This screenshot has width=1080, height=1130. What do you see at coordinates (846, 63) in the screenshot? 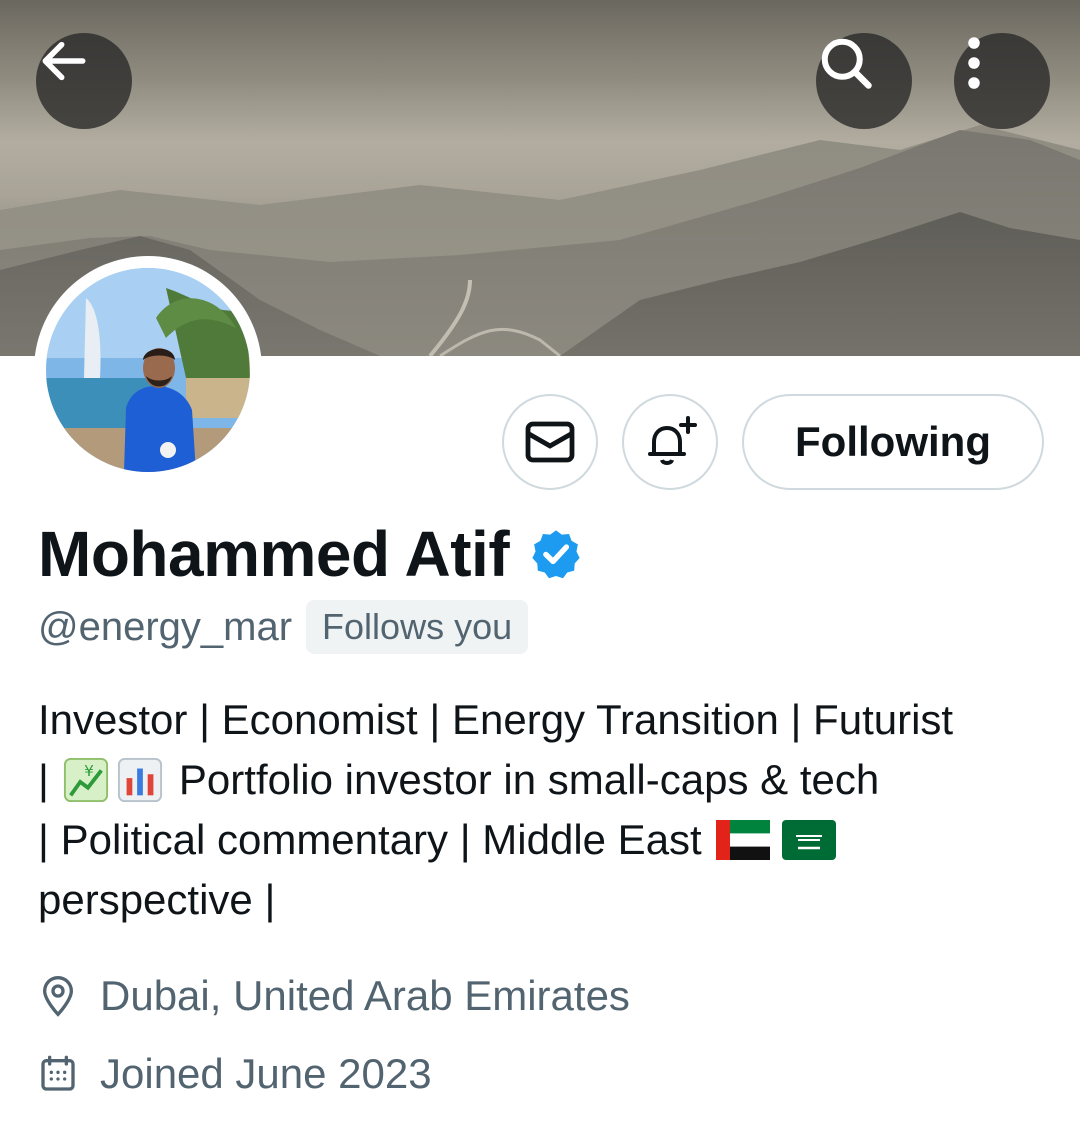
I see `search-icon` at bounding box center [846, 63].